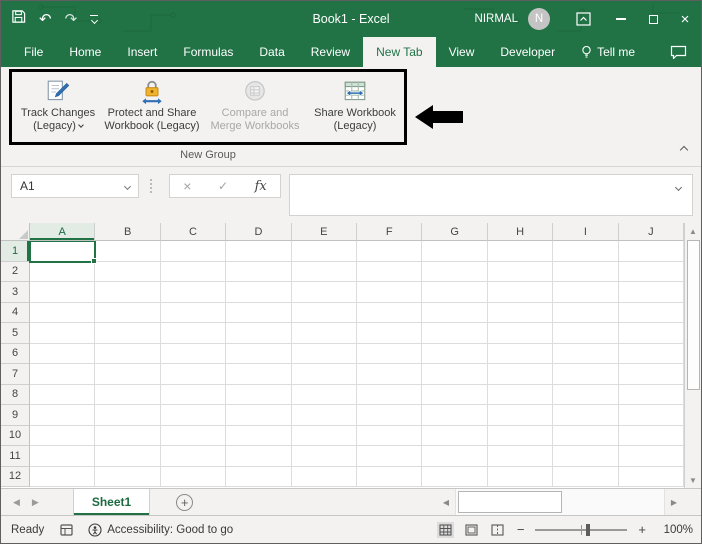 The image size is (702, 544). I want to click on cell-A4, so click(63, 312).